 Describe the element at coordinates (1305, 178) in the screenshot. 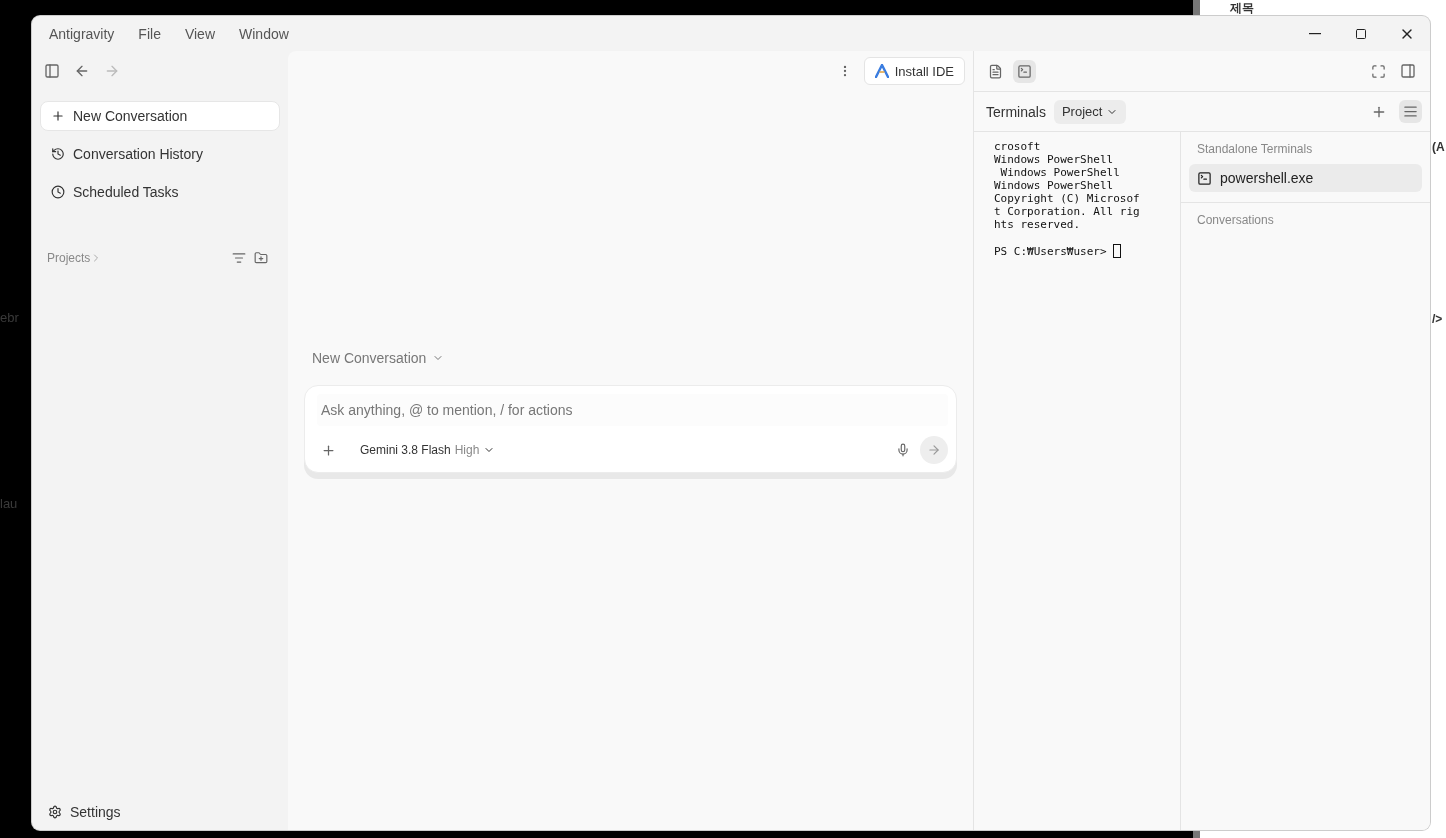

I see `terminal-item: powershell.exe` at that location.